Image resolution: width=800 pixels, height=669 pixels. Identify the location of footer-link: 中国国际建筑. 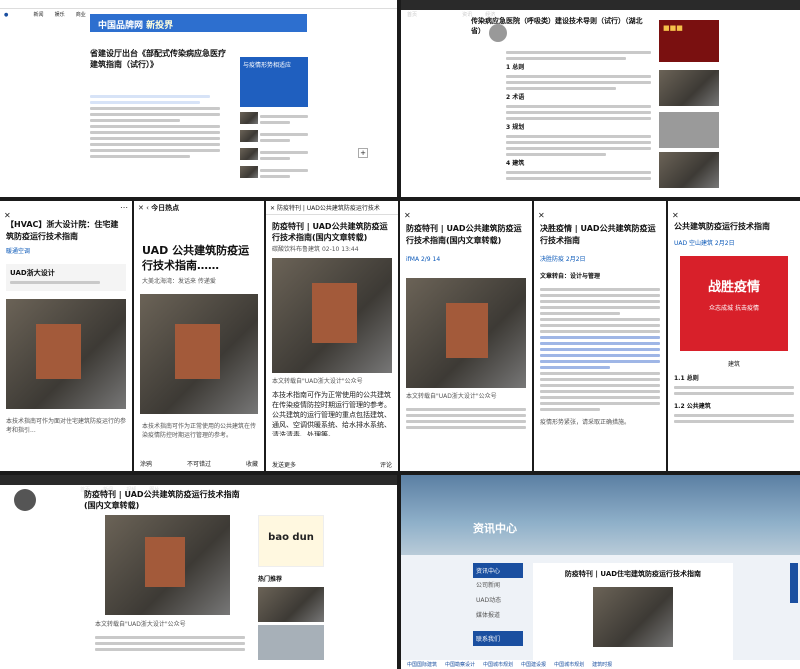
(422, 664).